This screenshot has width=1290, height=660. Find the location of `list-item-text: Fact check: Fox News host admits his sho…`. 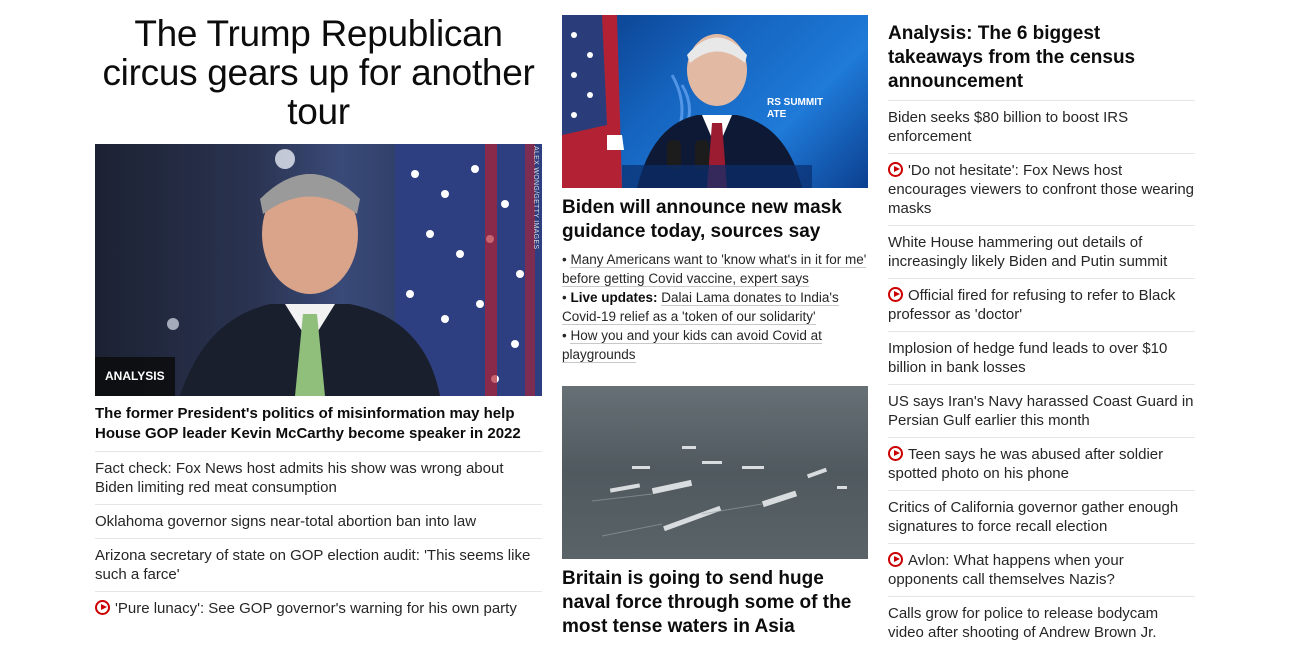

list-item-text: Fact check: Fox News host admits his sho… is located at coordinates (299, 478).